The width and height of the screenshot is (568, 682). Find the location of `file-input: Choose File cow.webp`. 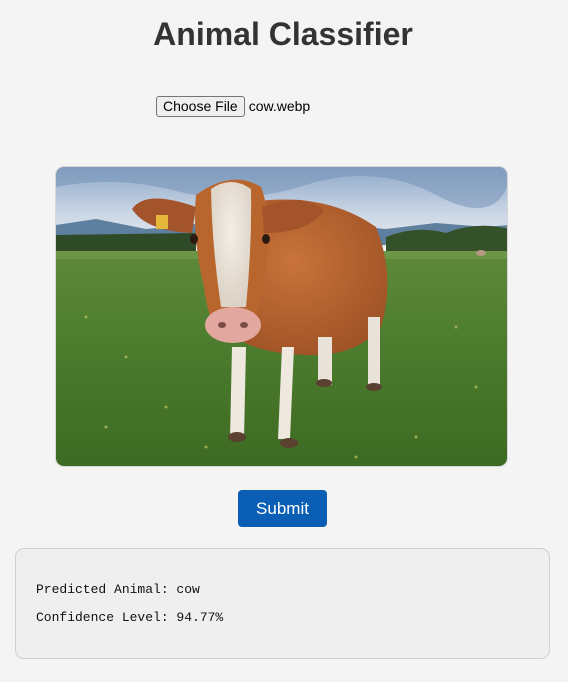

file-input: Choose File cow.webp is located at coordinates (233, 106).